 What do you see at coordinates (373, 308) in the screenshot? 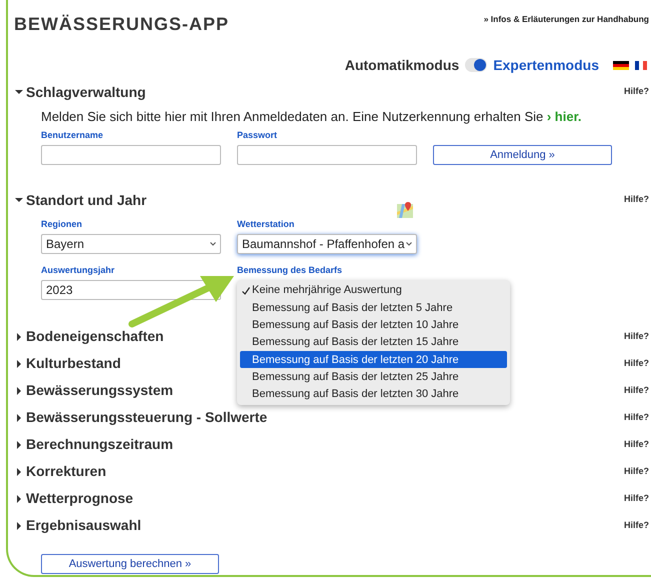
I see `menu-item: Bemessung auf Basis der letzten 5 Jahre` at bounding box center [373, 308].